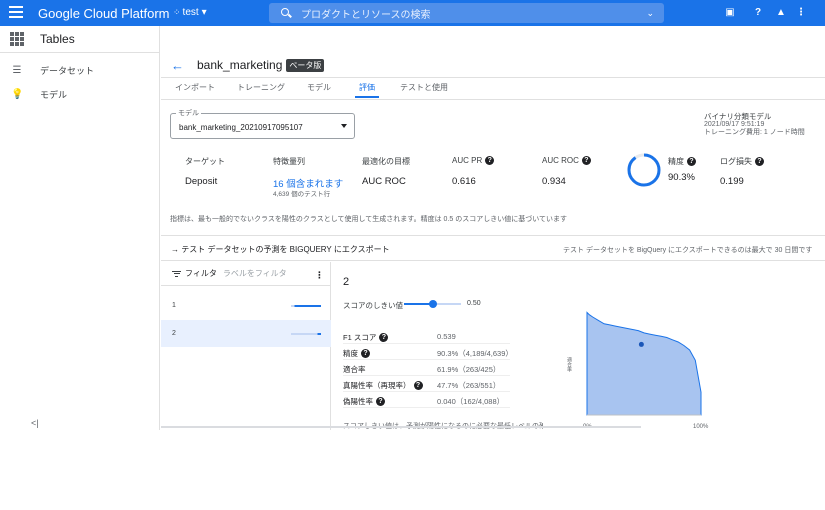 Image resolution: width=825 pixels, height=510 pixels. I want to click on nav-title: Tables, so click(57, 39).